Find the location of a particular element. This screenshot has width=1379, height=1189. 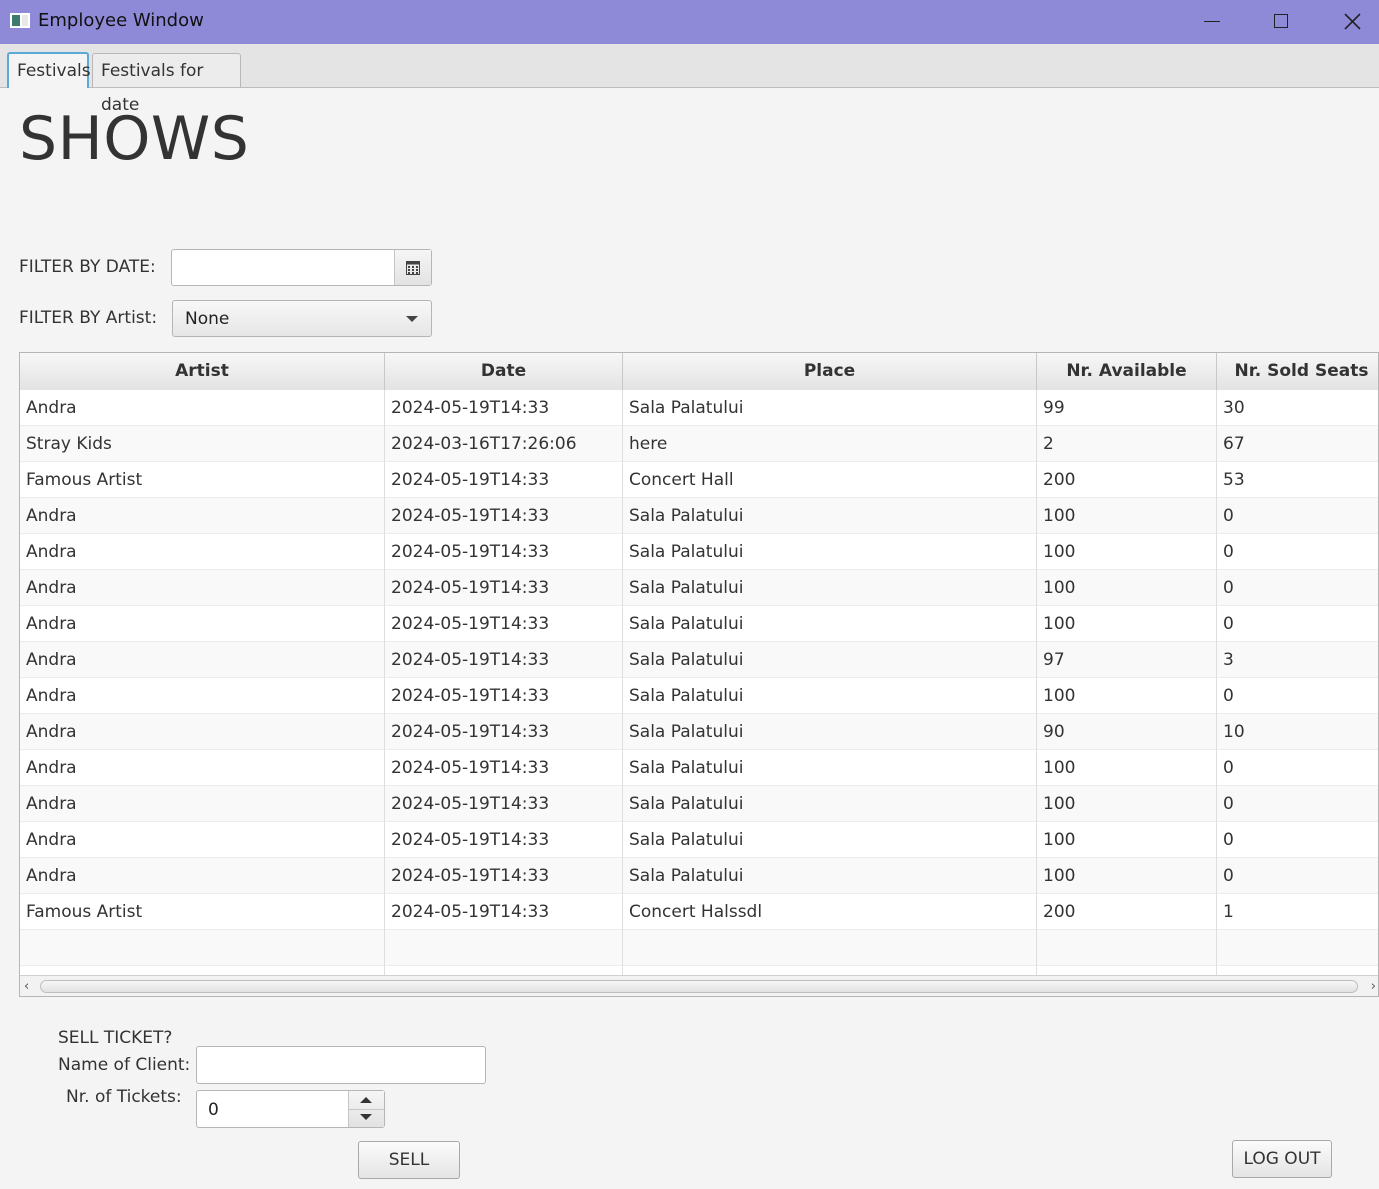

cell-available-seats: 99 is located at coordinates (1127, 408).